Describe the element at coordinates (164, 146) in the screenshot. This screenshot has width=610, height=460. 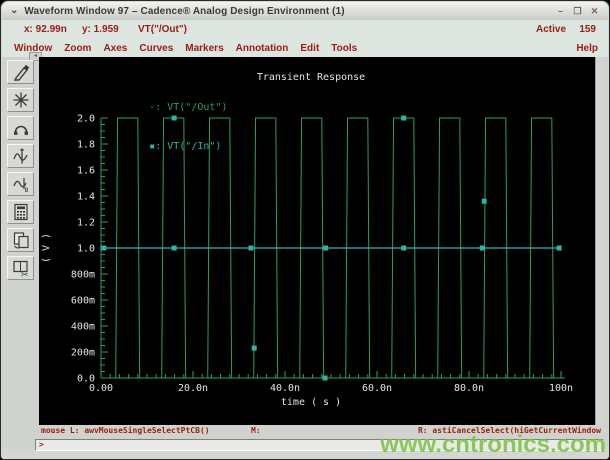
I see `legend-entry-in: ▪: VT("/In")` at that location.